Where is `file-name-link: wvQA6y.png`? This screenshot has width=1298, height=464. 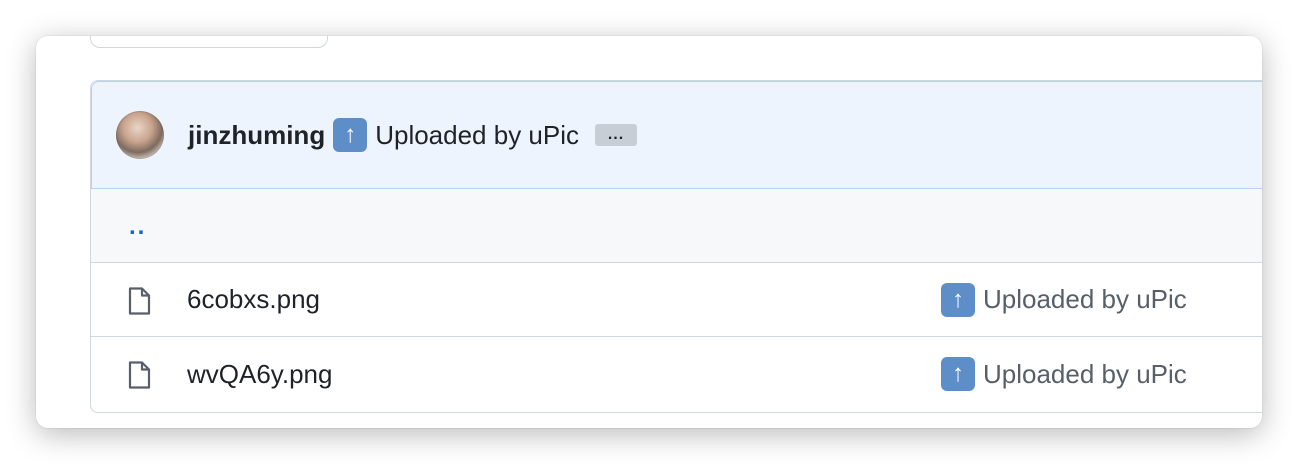
file-name-link: wvQA6y.png is located at coordinates (259, 374).